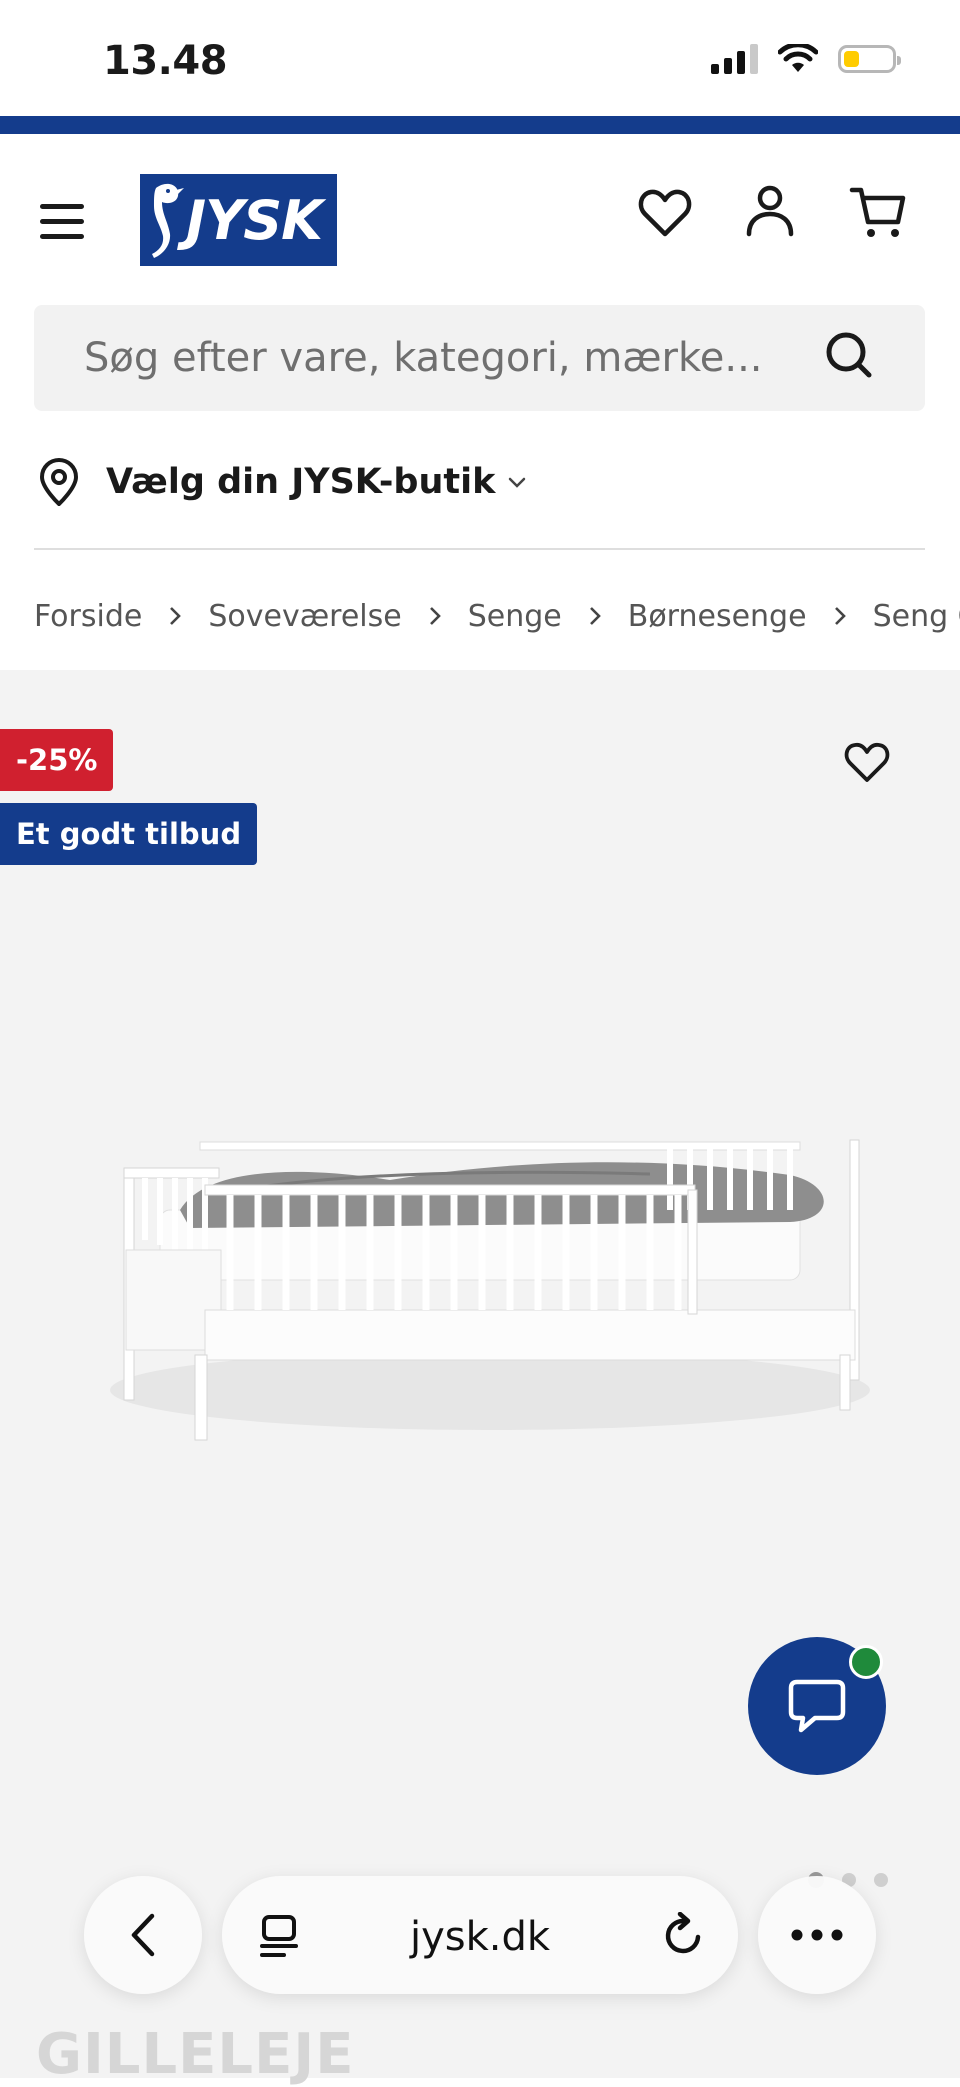 Image resolution: width=960 pixels, height=2087 pixels. Describe the element at coordinates (717, 616) in the screenshot. I see `breadcrumb-item-bornesenge: Børnesenge` at that location.